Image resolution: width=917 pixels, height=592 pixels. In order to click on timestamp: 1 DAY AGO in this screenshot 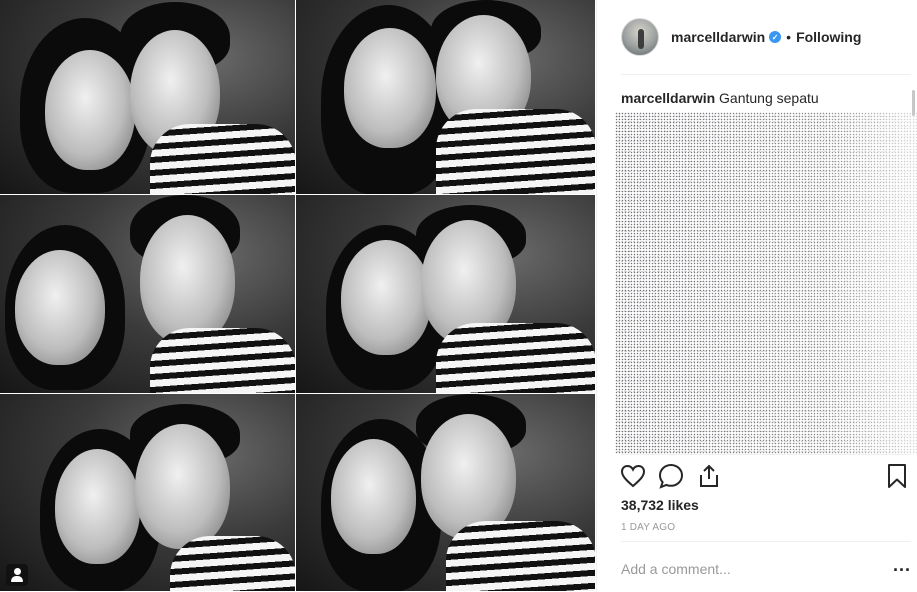, I will do `click(648, 527)`.